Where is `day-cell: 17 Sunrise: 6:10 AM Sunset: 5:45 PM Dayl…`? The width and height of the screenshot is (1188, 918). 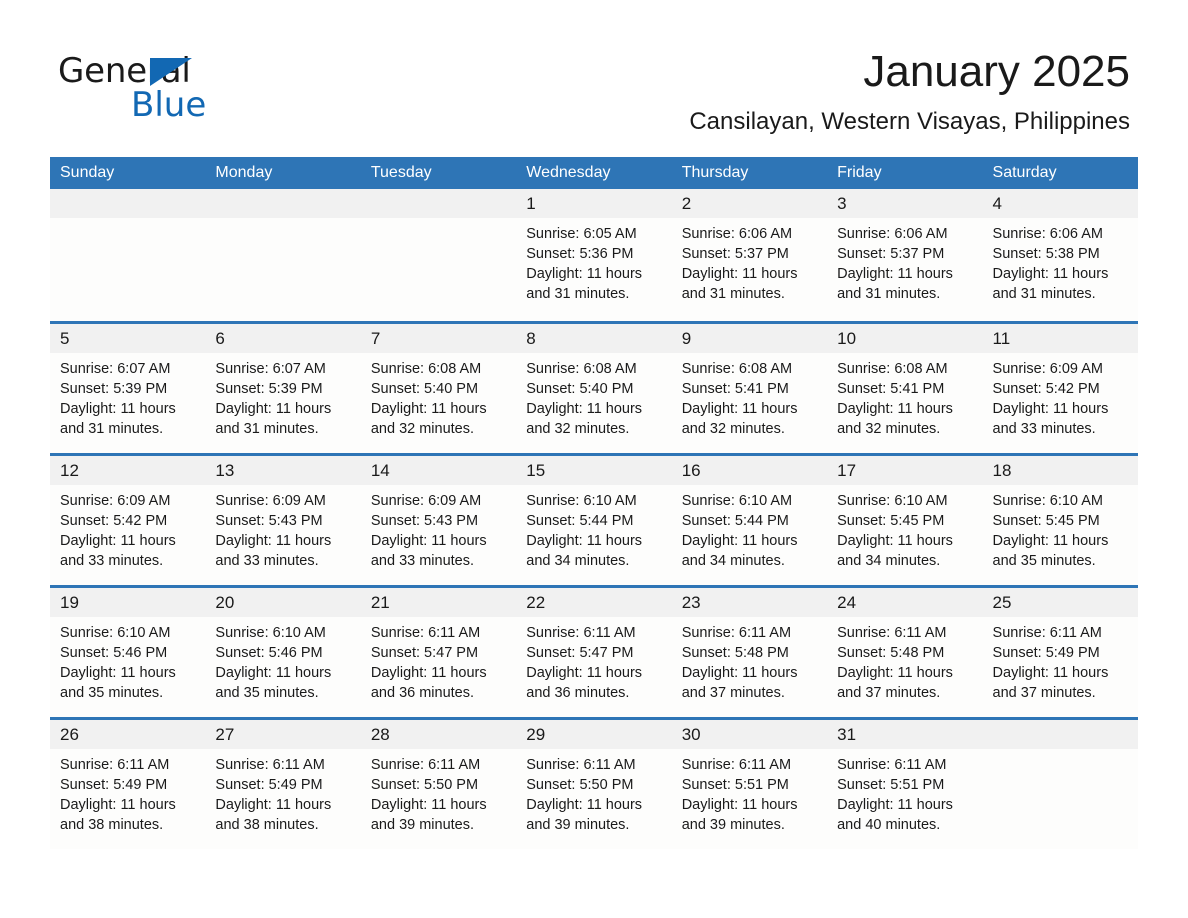 day-cell: 17 Sunrise: 6:10 AM Sunset: 5:45 PM Dayl… is located at coordinates (905, 520).